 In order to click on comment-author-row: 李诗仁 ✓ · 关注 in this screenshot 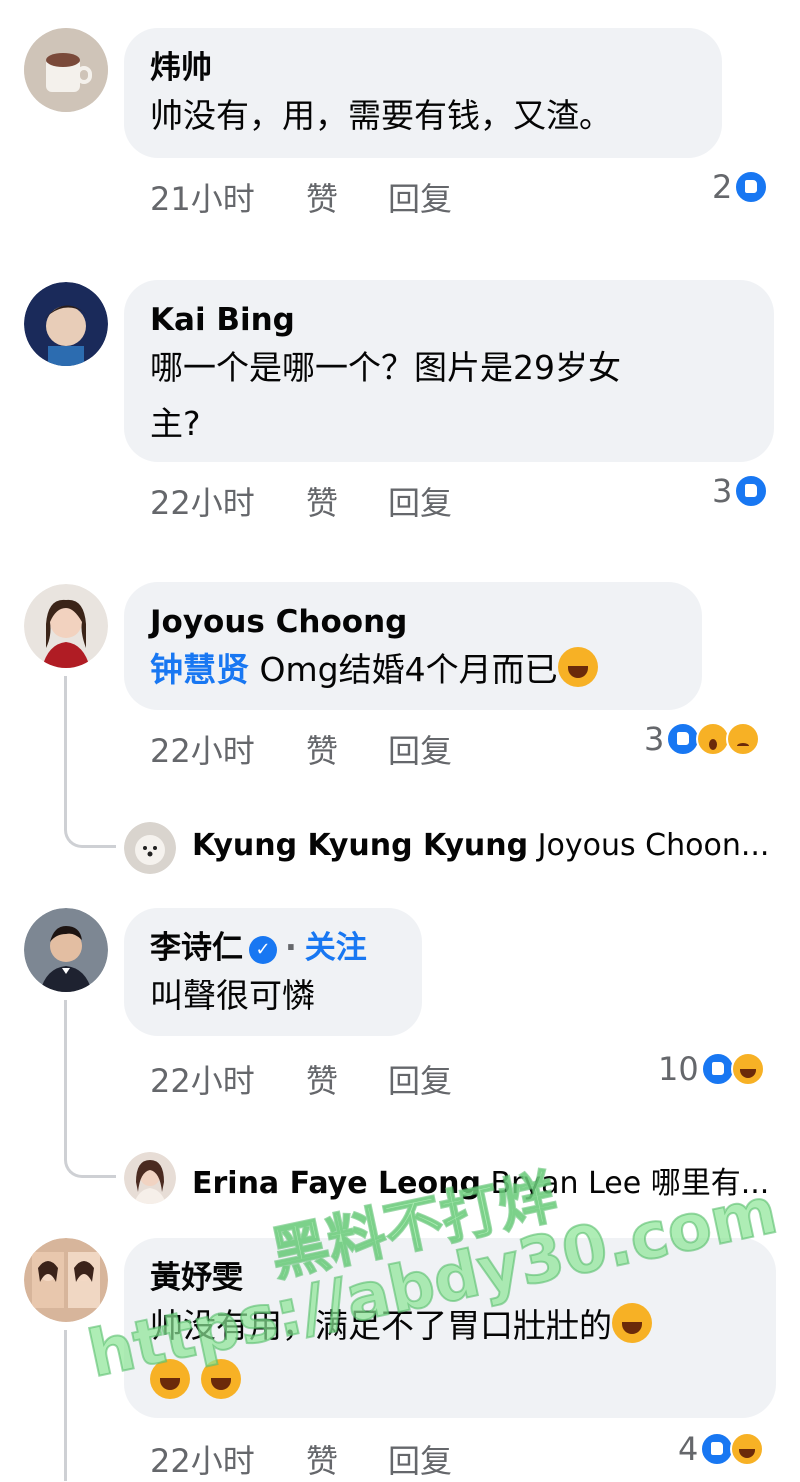, I will do `click(273, 948)`.